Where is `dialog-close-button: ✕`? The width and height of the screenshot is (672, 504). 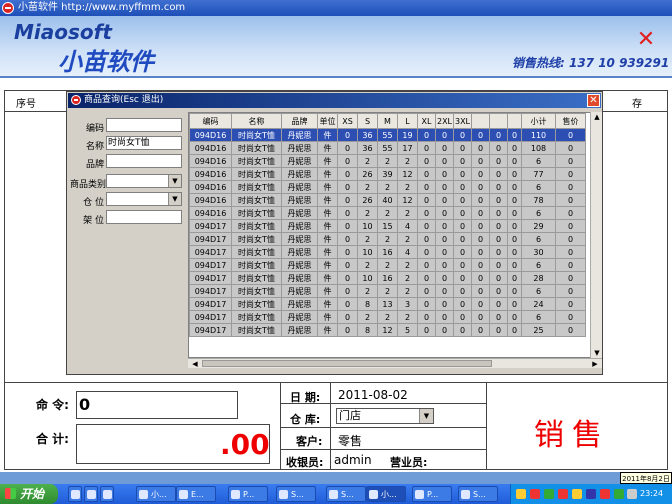 dialog-close-button: ✕ is located at coordinates (593, 100).